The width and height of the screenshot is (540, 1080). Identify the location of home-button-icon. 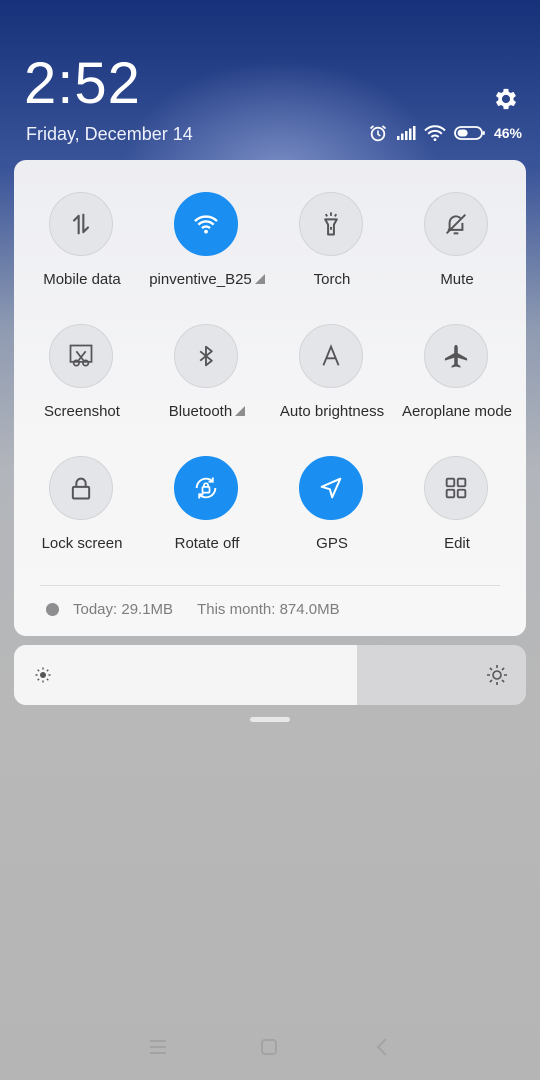
(269, 1047).